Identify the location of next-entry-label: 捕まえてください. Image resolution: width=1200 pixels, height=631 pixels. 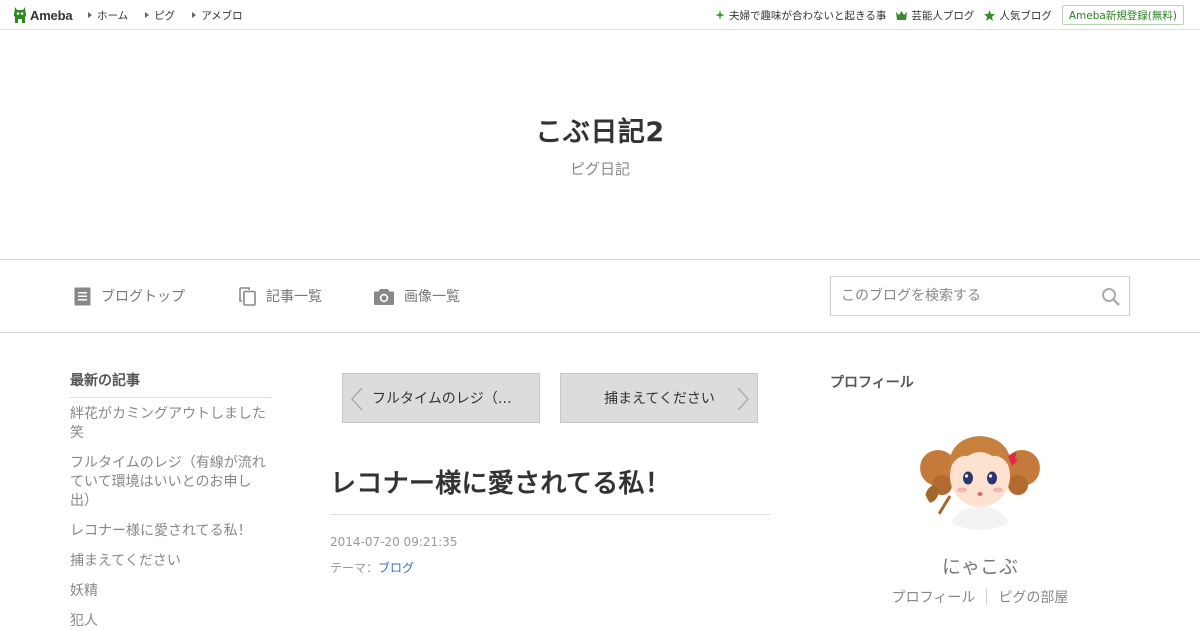
(659, 399).